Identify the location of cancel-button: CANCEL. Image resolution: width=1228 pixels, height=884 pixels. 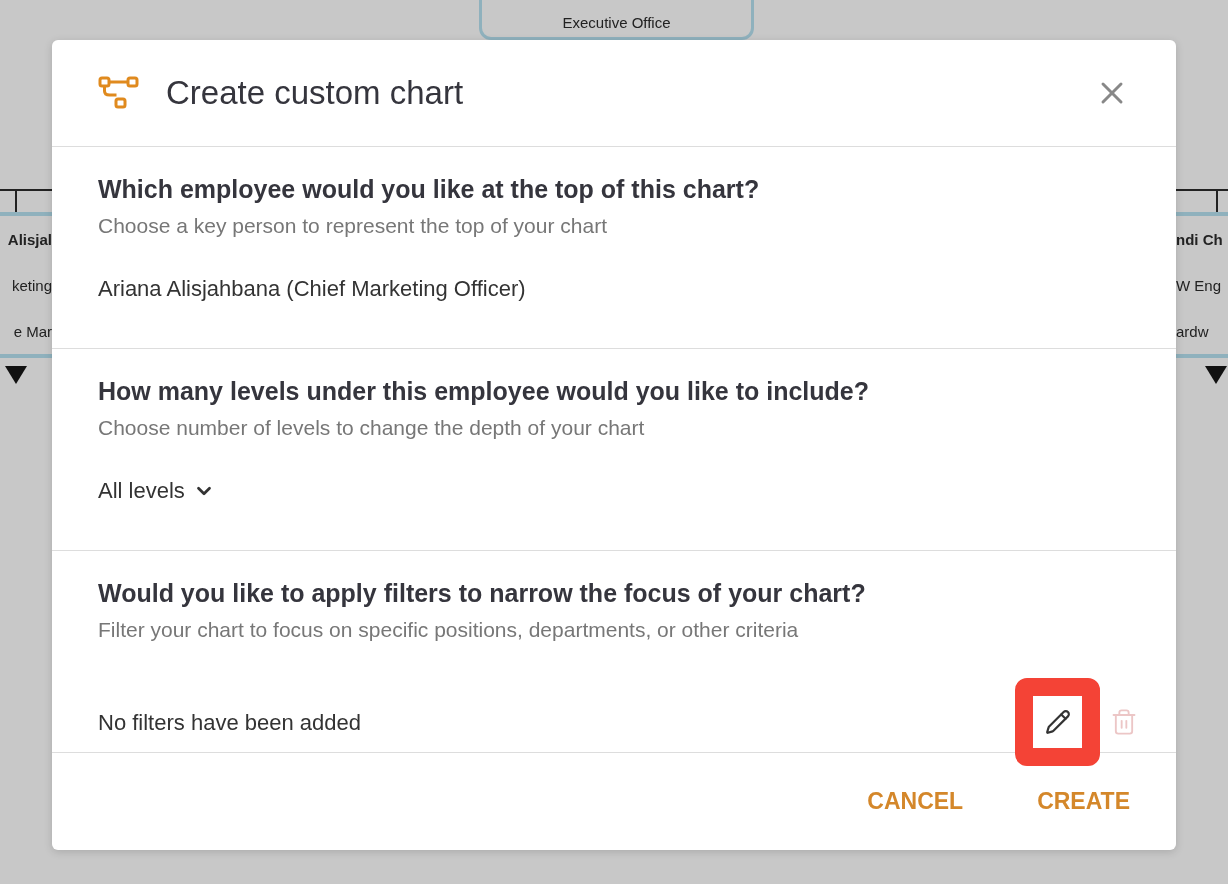
(915, 801).